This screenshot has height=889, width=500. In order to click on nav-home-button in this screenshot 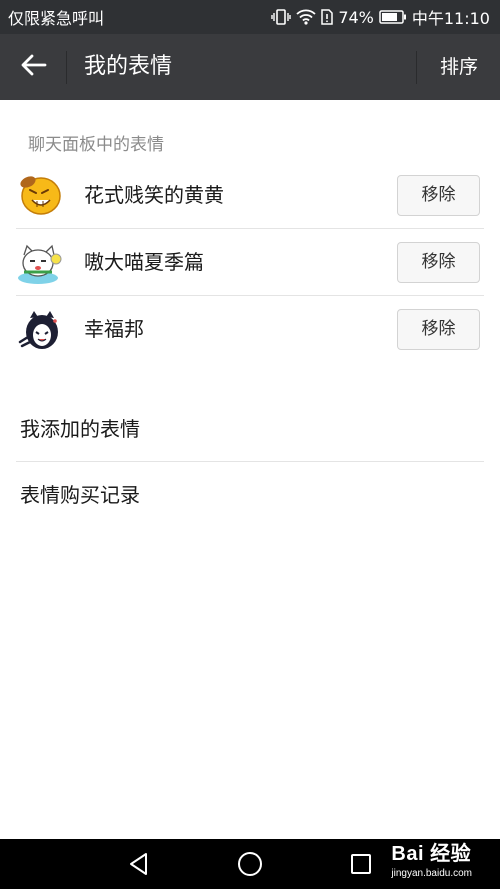, I will do `click(250, 864)`.